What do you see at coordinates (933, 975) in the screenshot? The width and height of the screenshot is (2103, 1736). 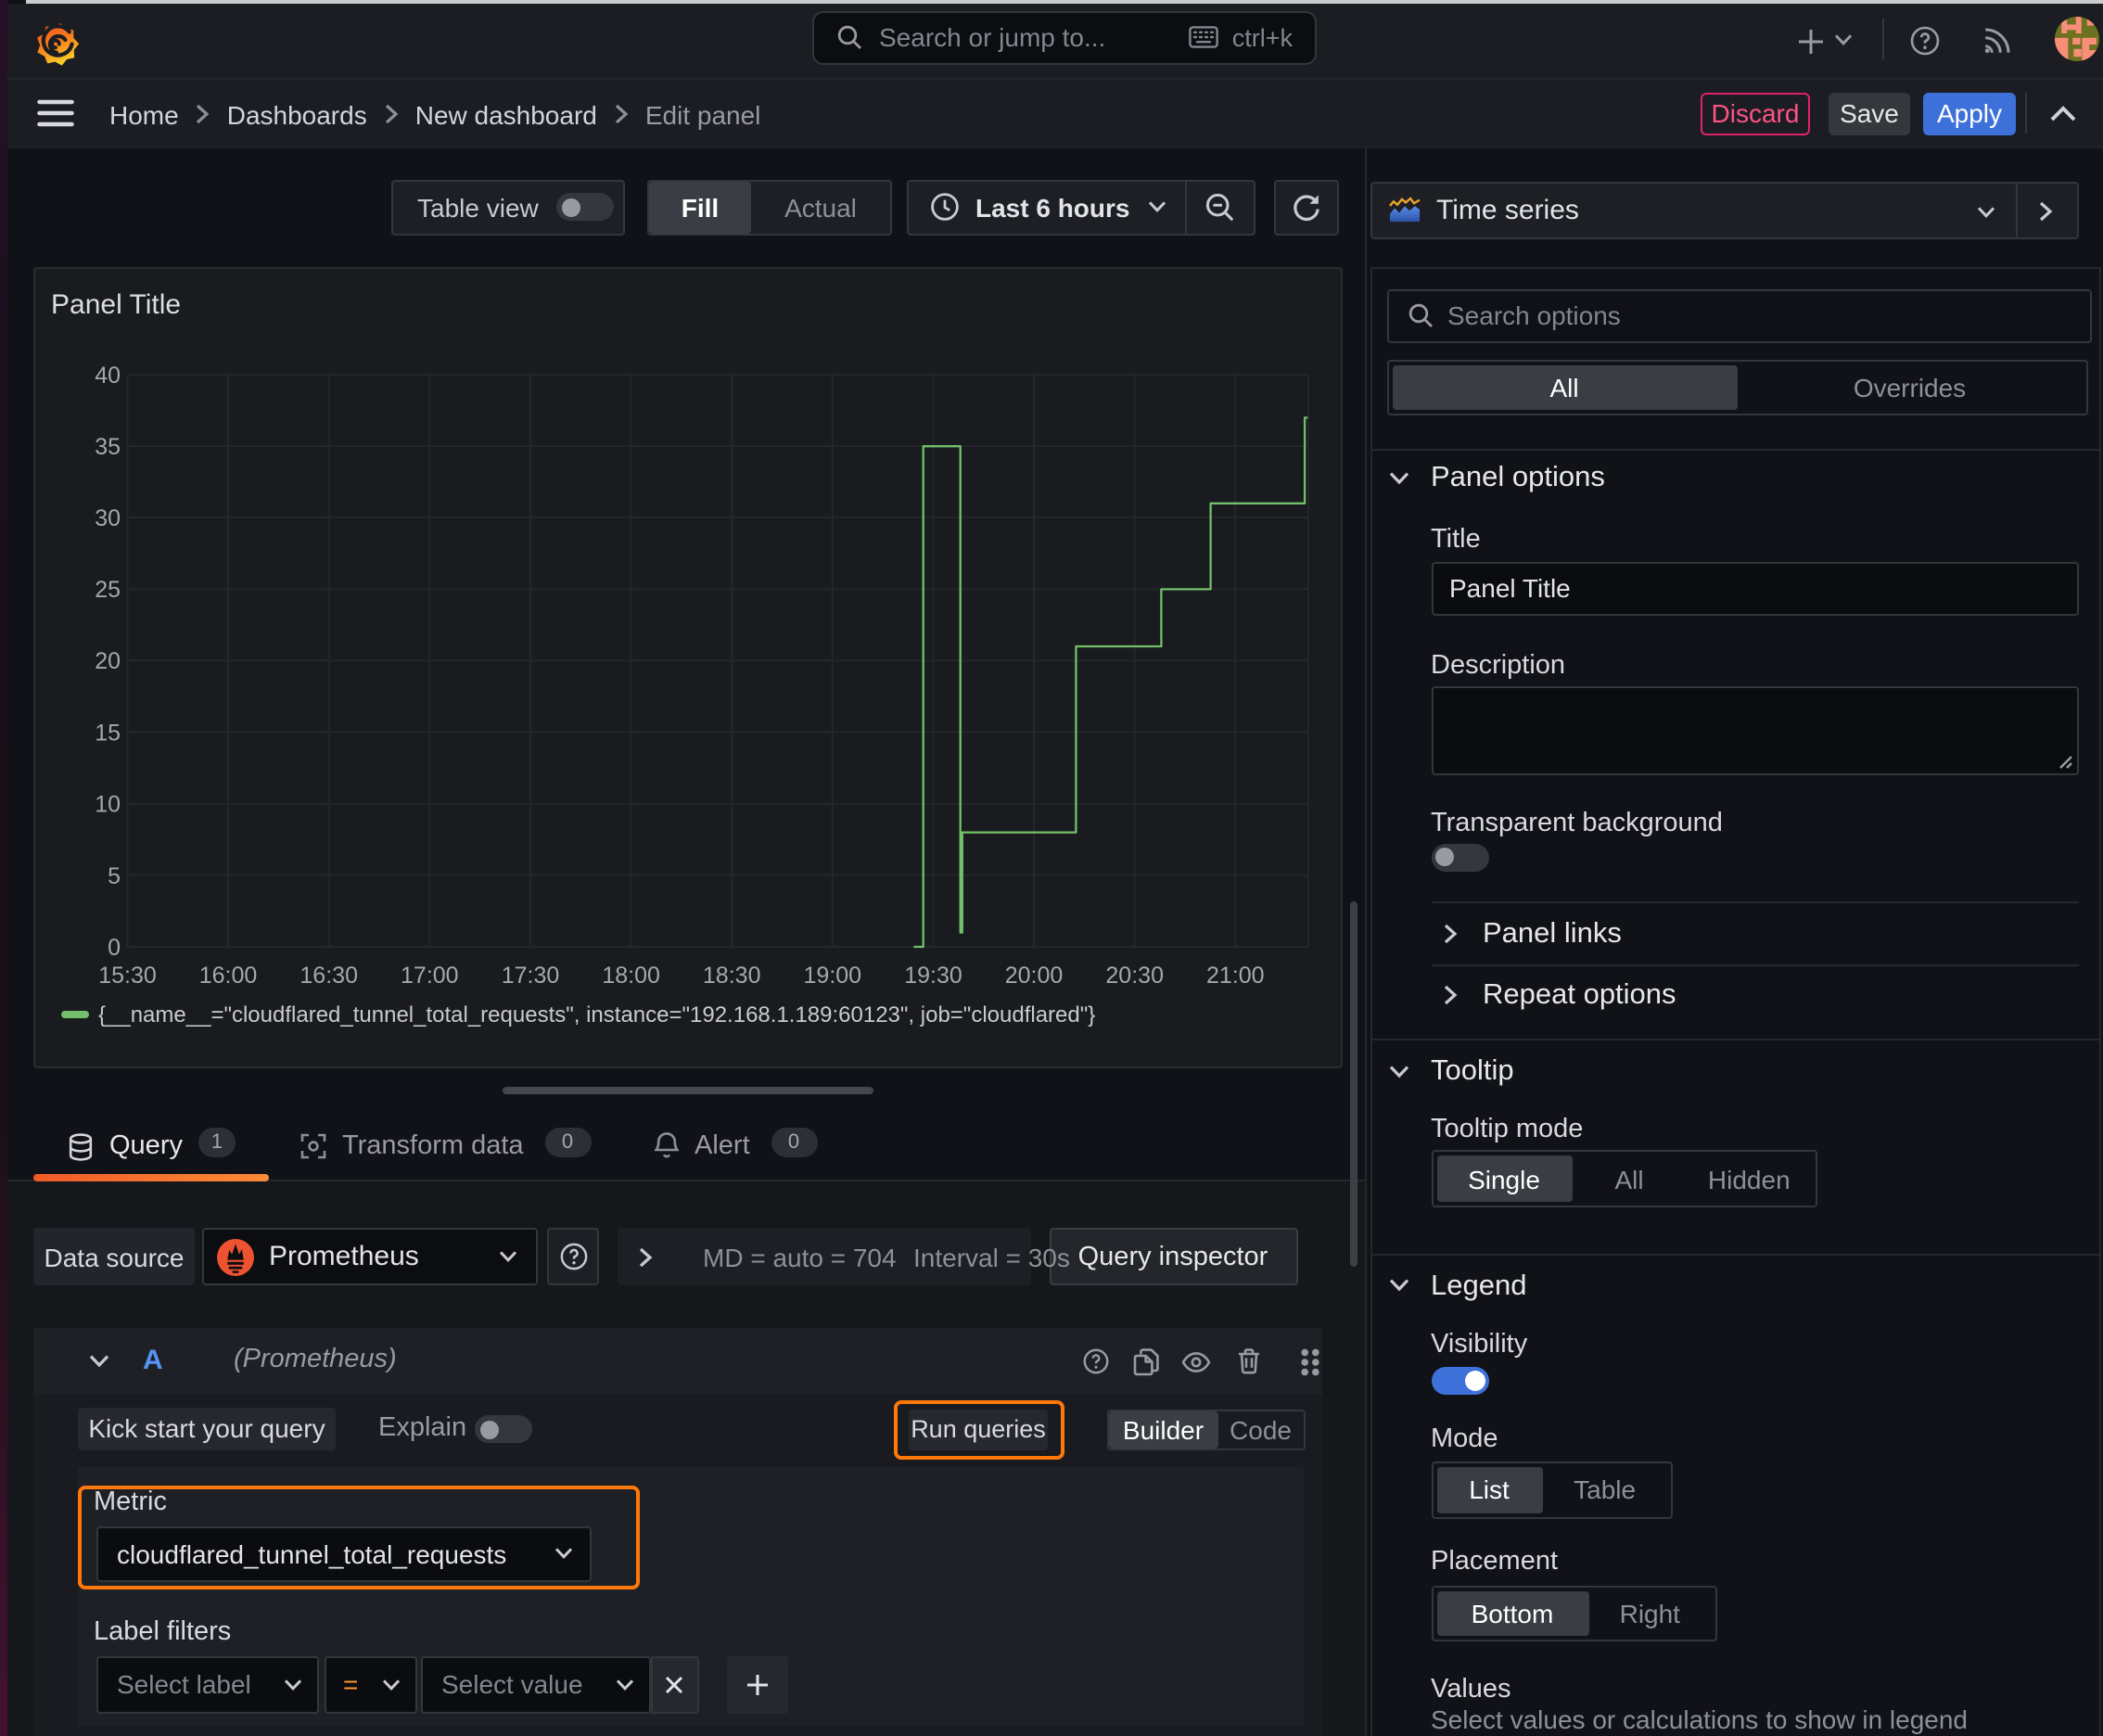 I see `svg-text: 19:30` at bounding box center [933, 975].